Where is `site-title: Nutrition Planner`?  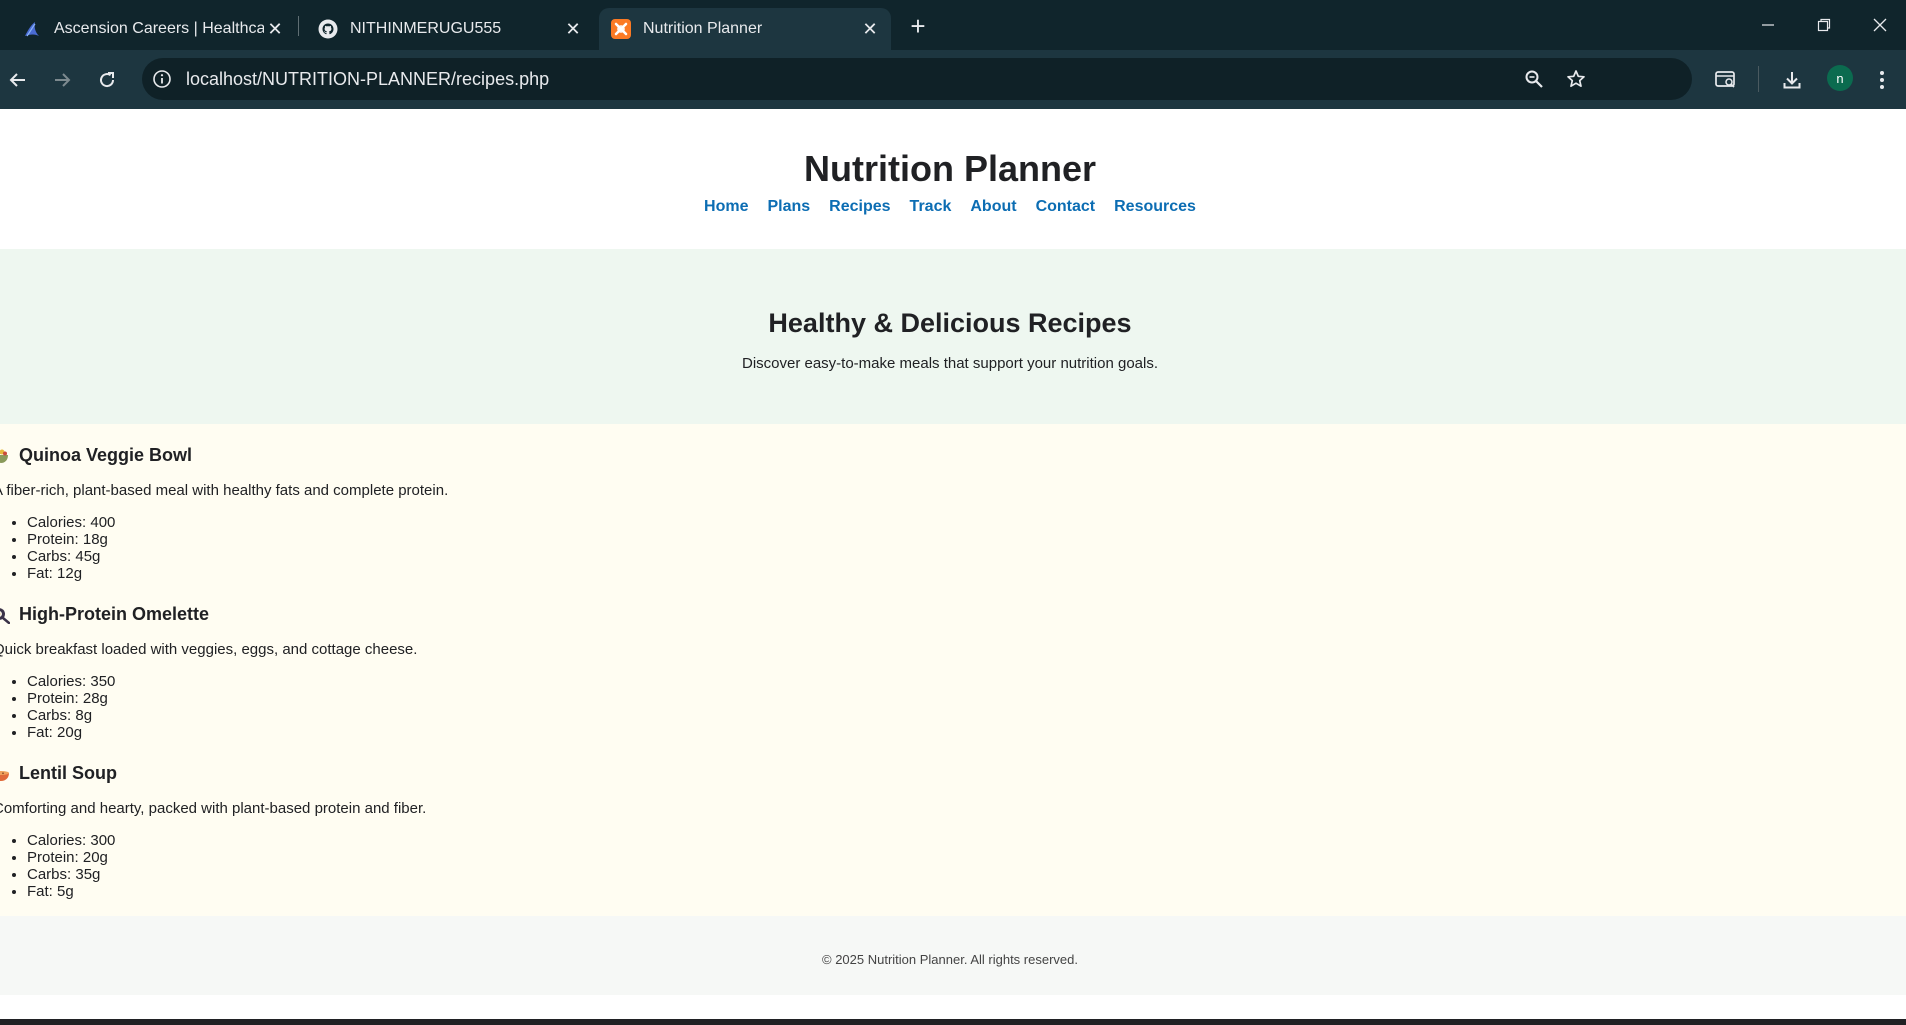
site-title: Nutrition Planner is located at coordinates (949, 168).